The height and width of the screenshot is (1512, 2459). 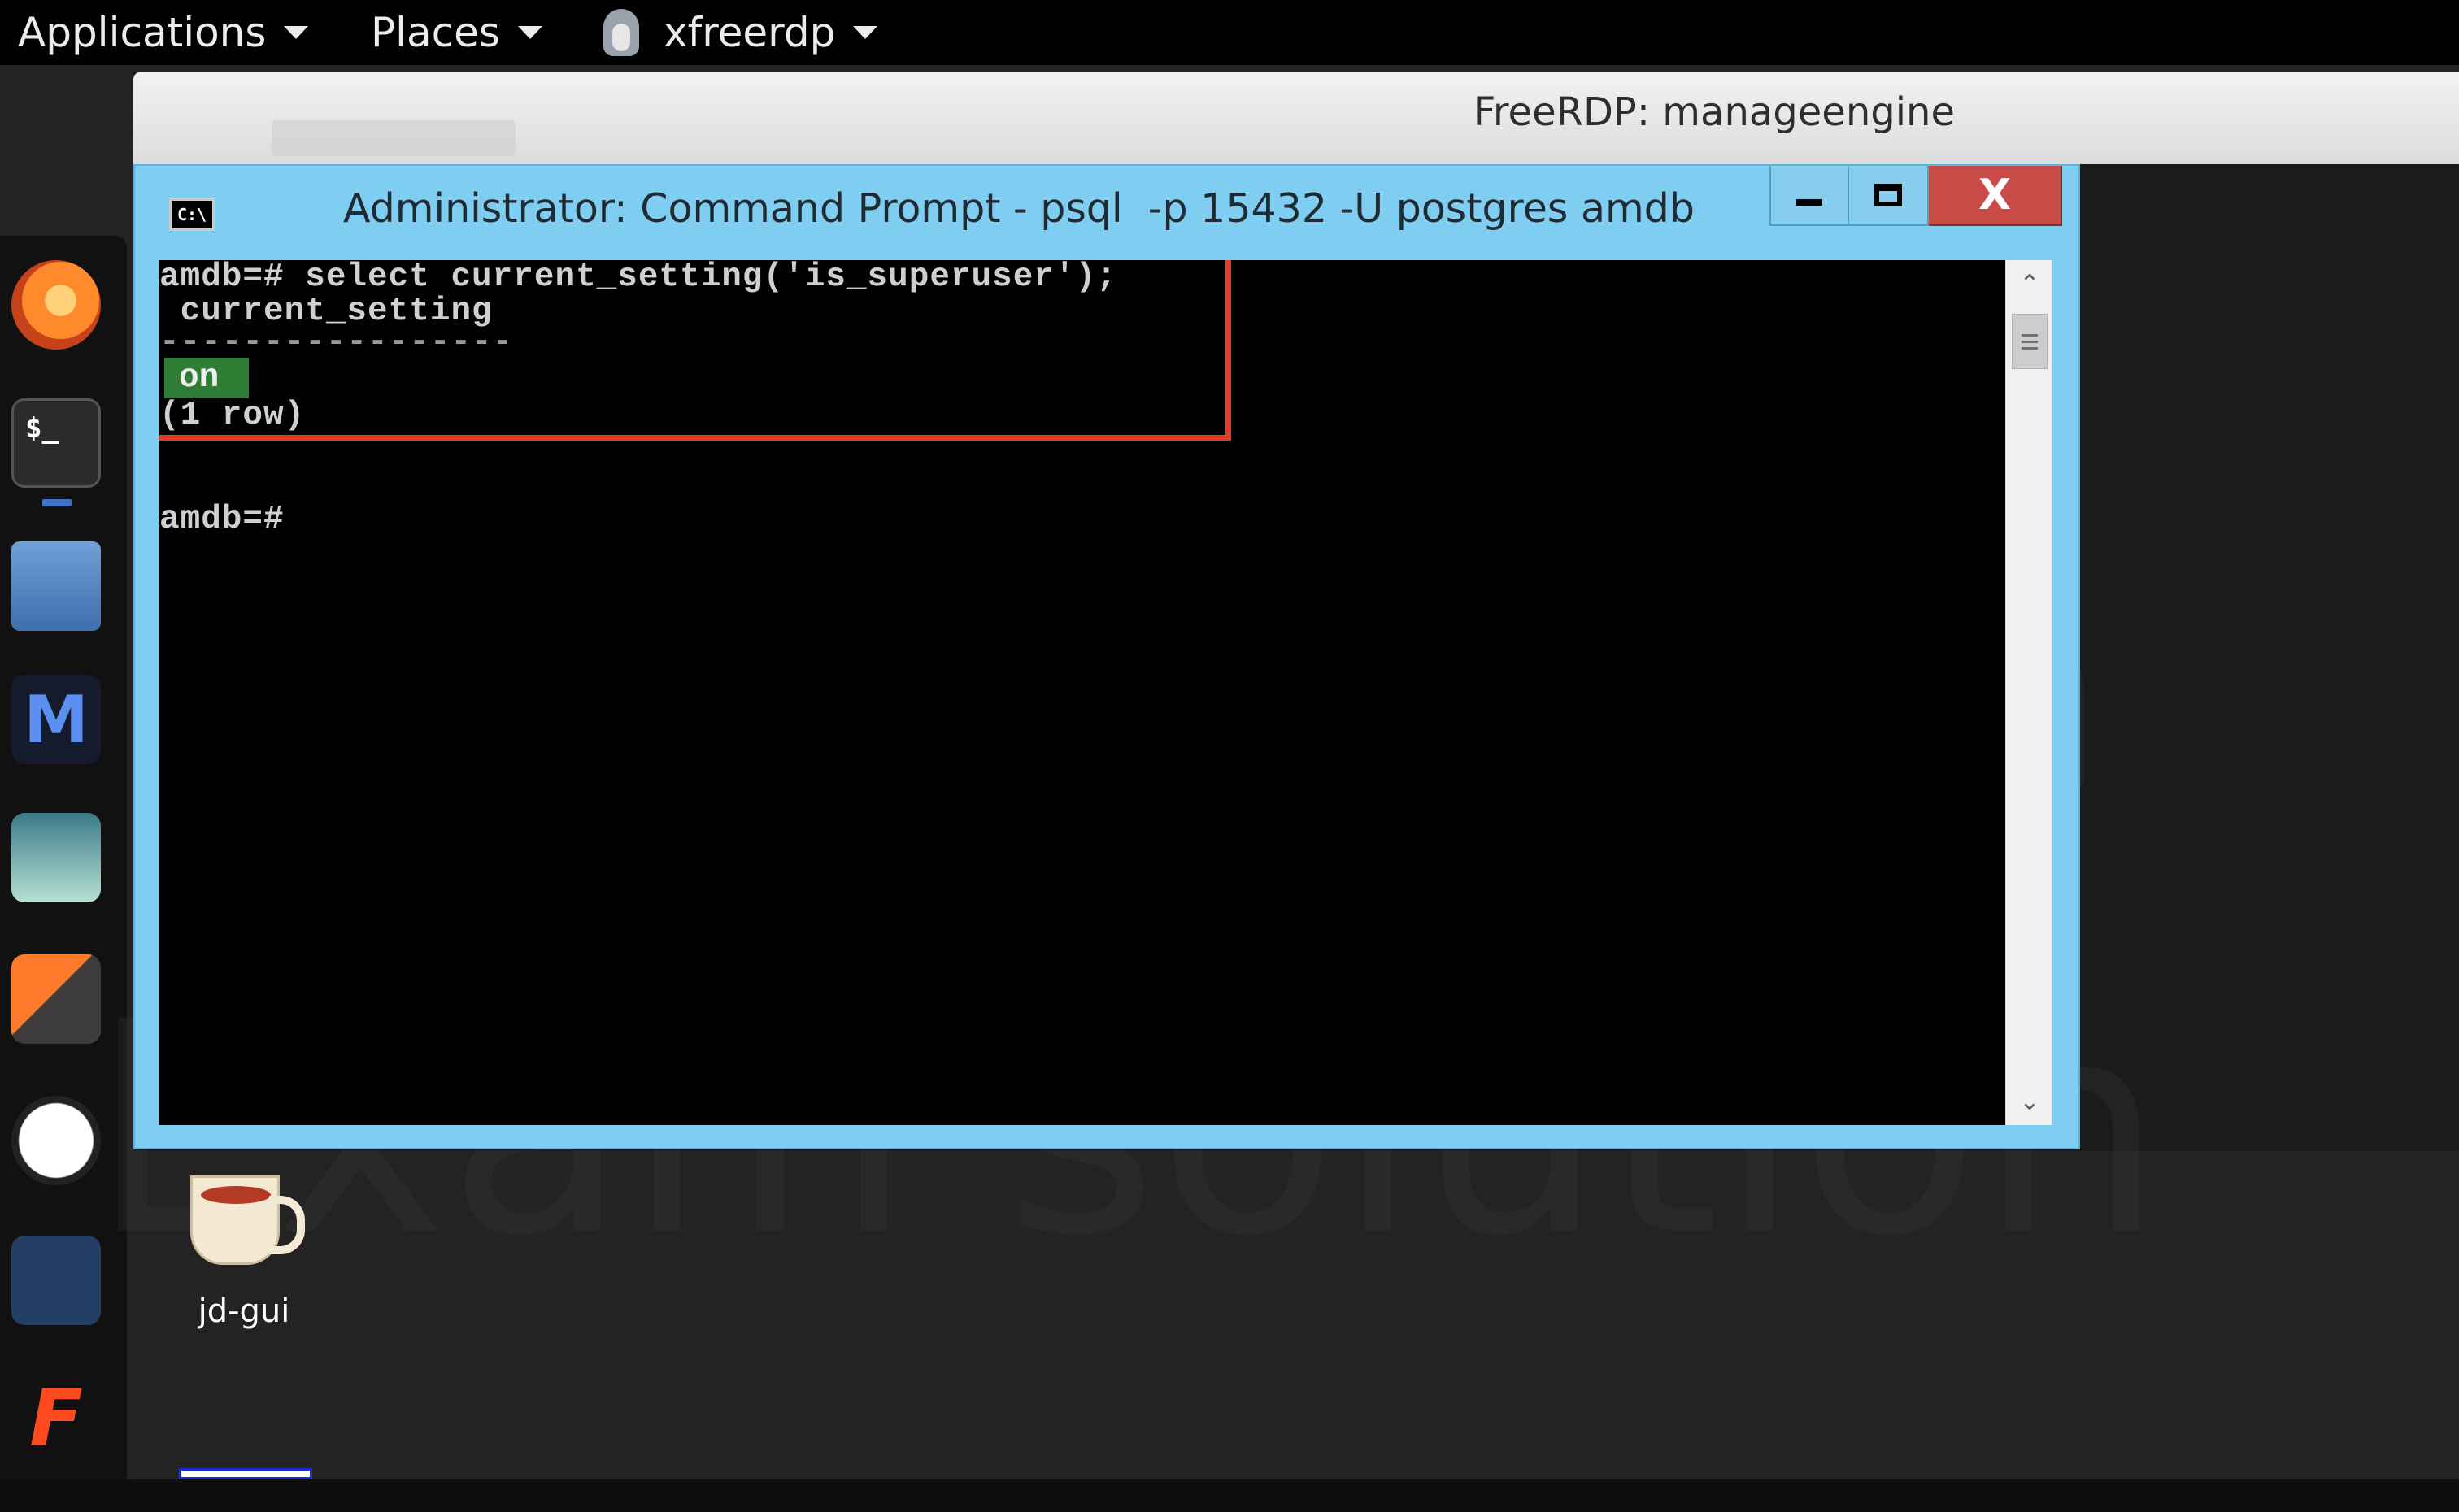 I want to click on armitage-icon, so click(x=56, y=857).